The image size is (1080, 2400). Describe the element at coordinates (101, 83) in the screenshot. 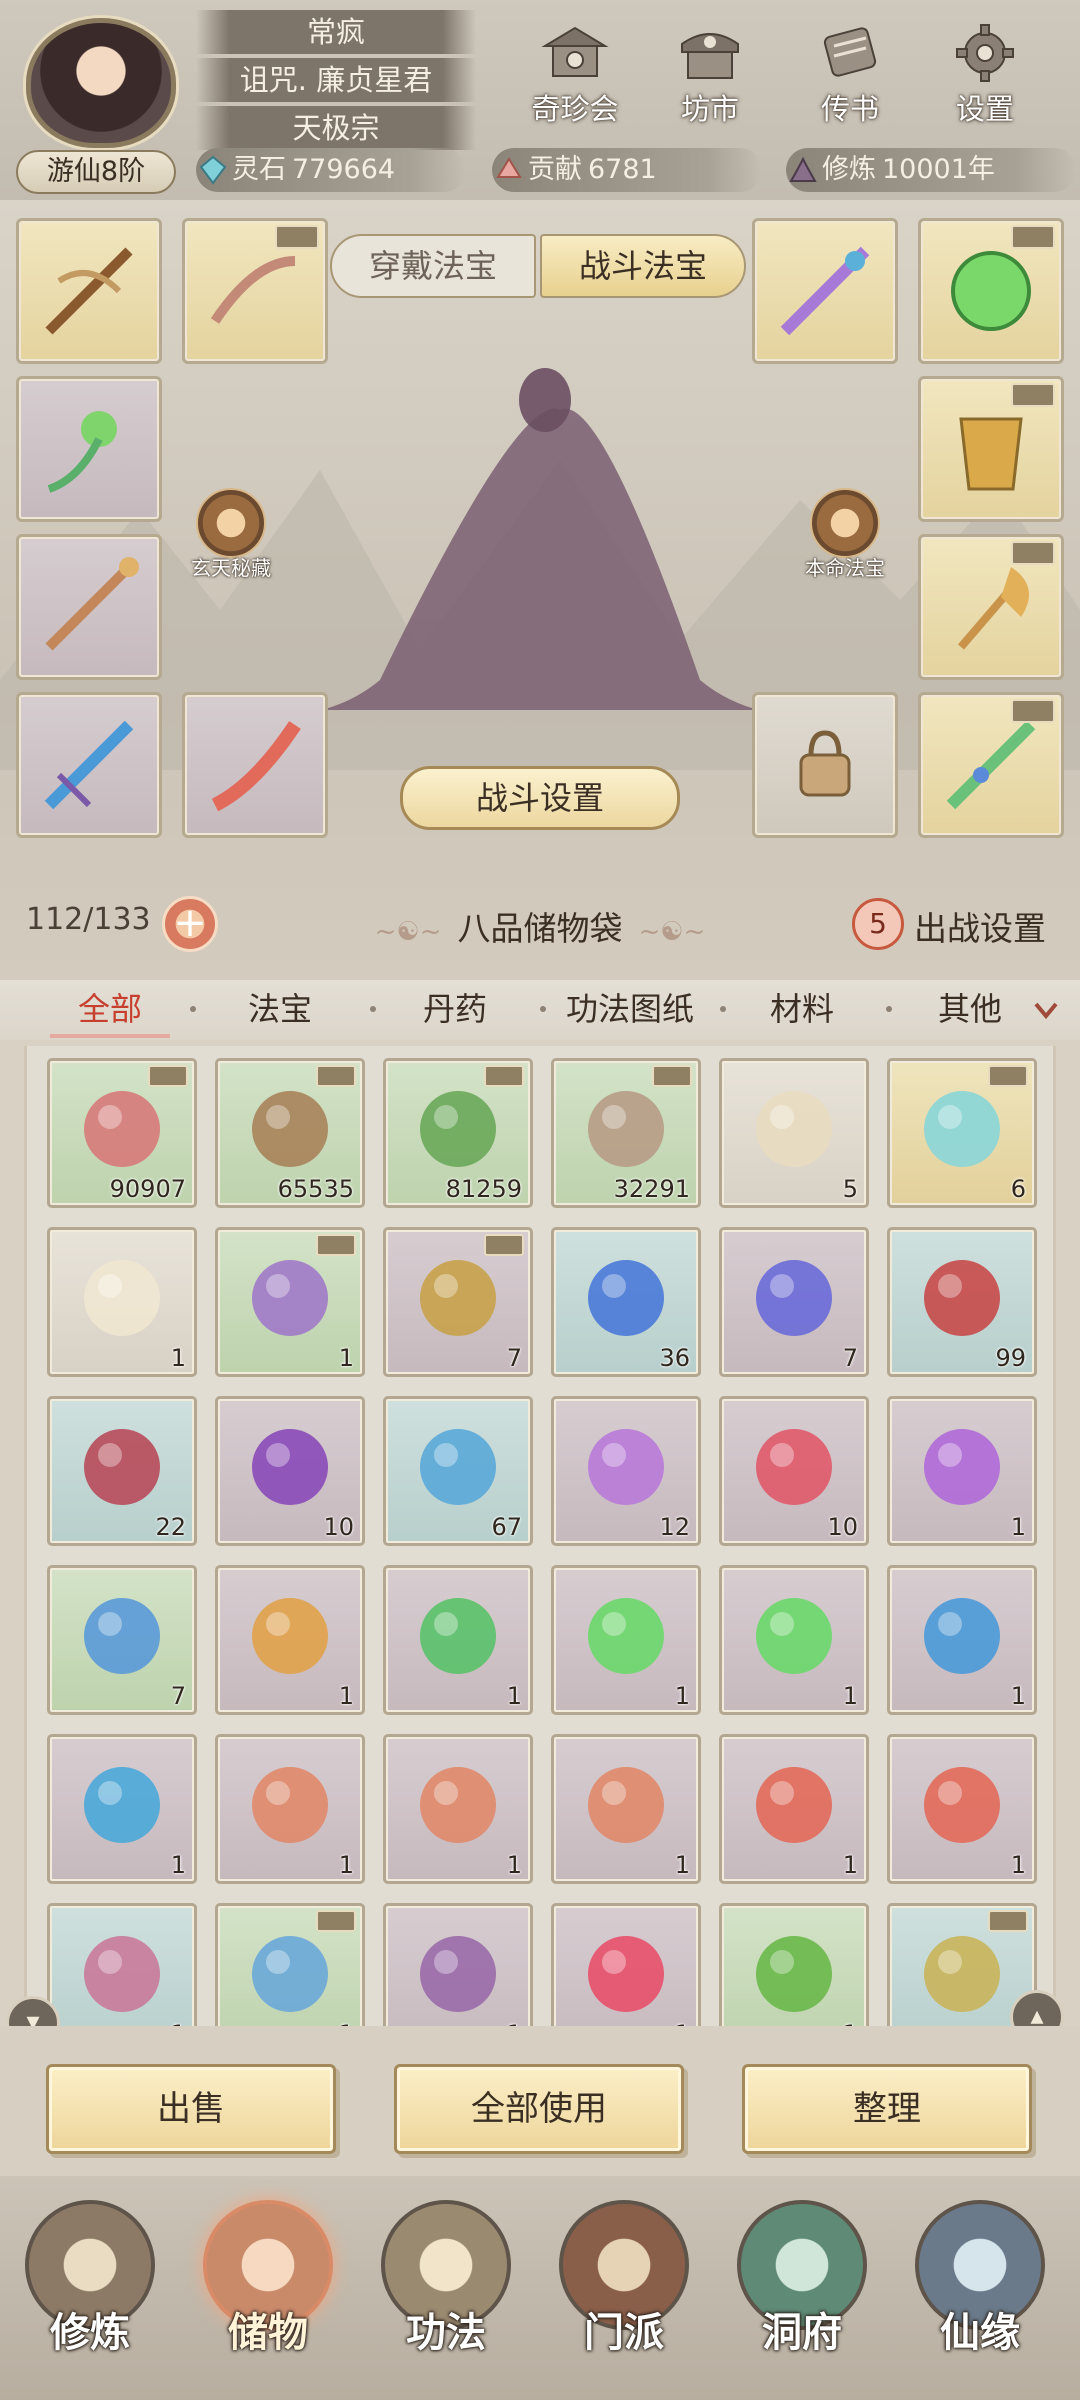

I see `avatar` at that location.